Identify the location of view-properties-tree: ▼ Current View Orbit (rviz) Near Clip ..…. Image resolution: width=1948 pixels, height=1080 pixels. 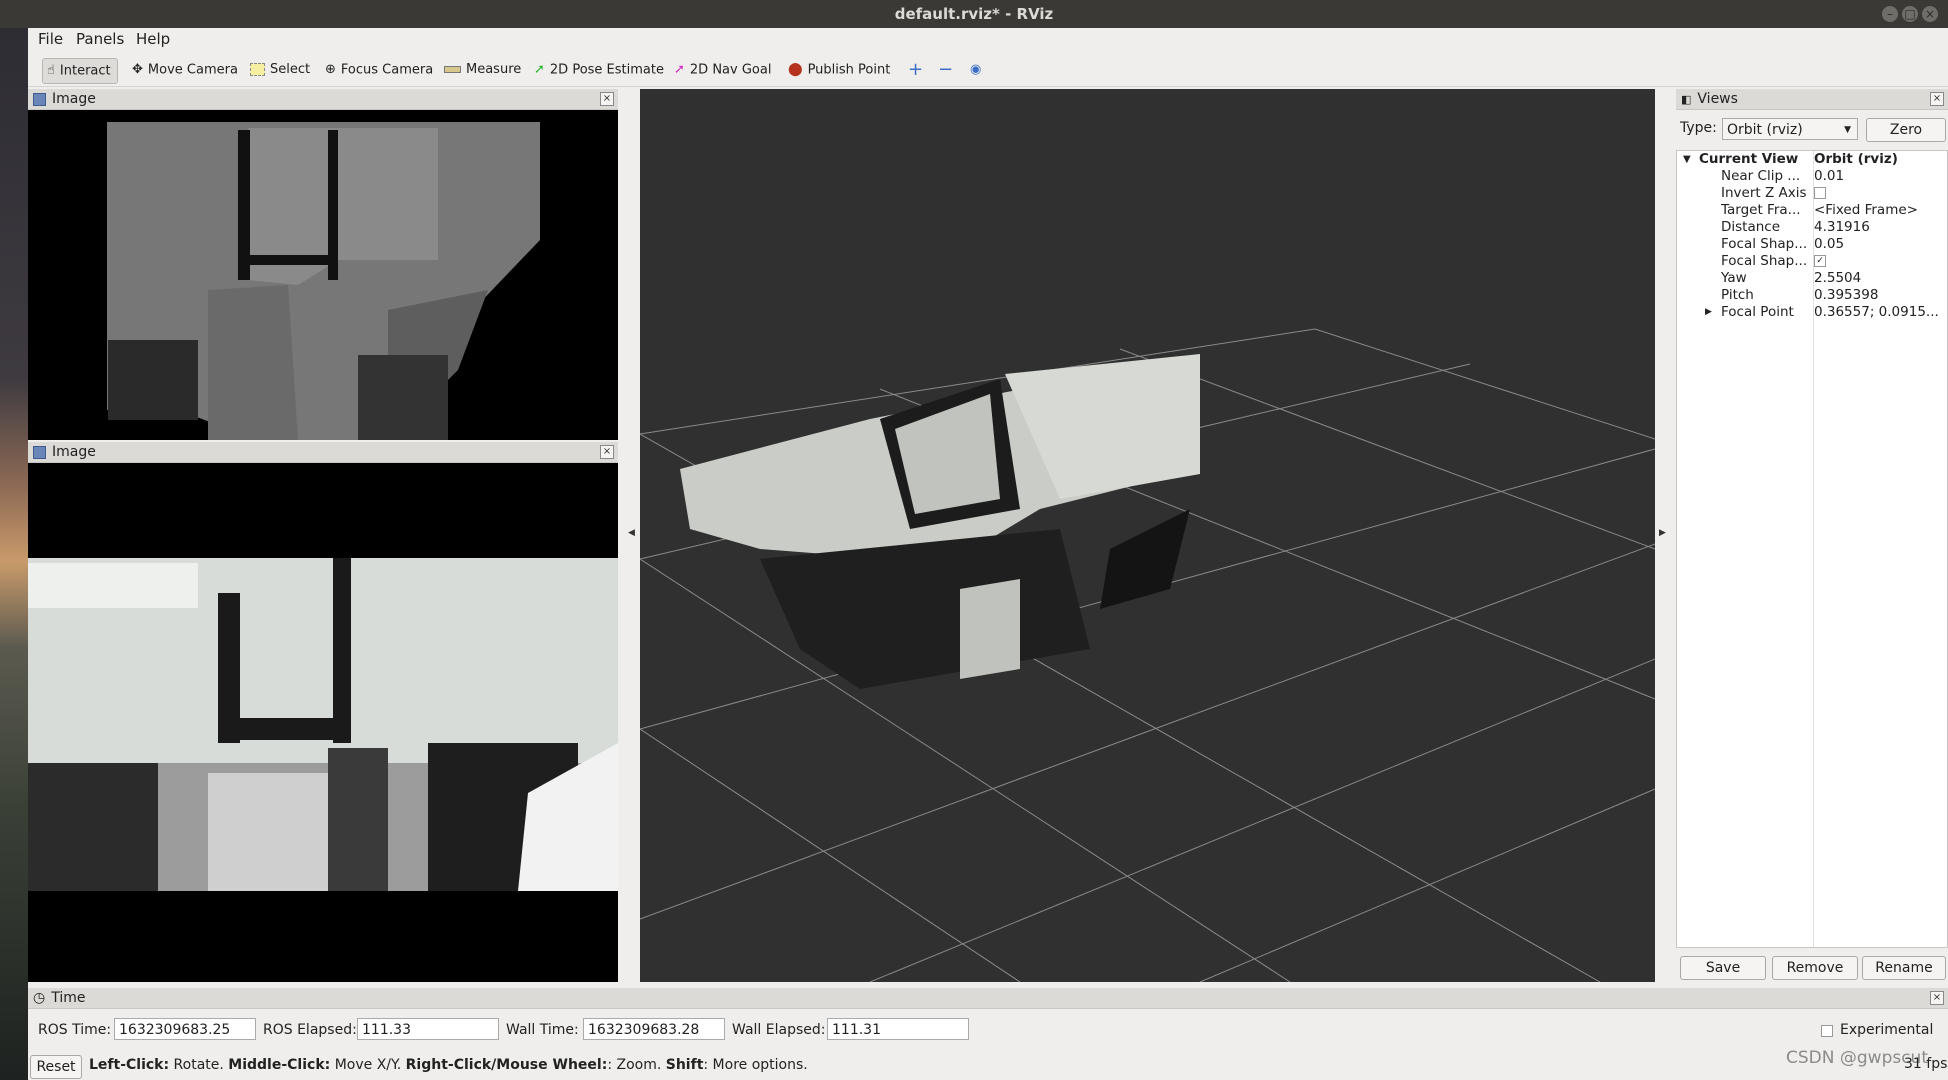
(1812, 549).